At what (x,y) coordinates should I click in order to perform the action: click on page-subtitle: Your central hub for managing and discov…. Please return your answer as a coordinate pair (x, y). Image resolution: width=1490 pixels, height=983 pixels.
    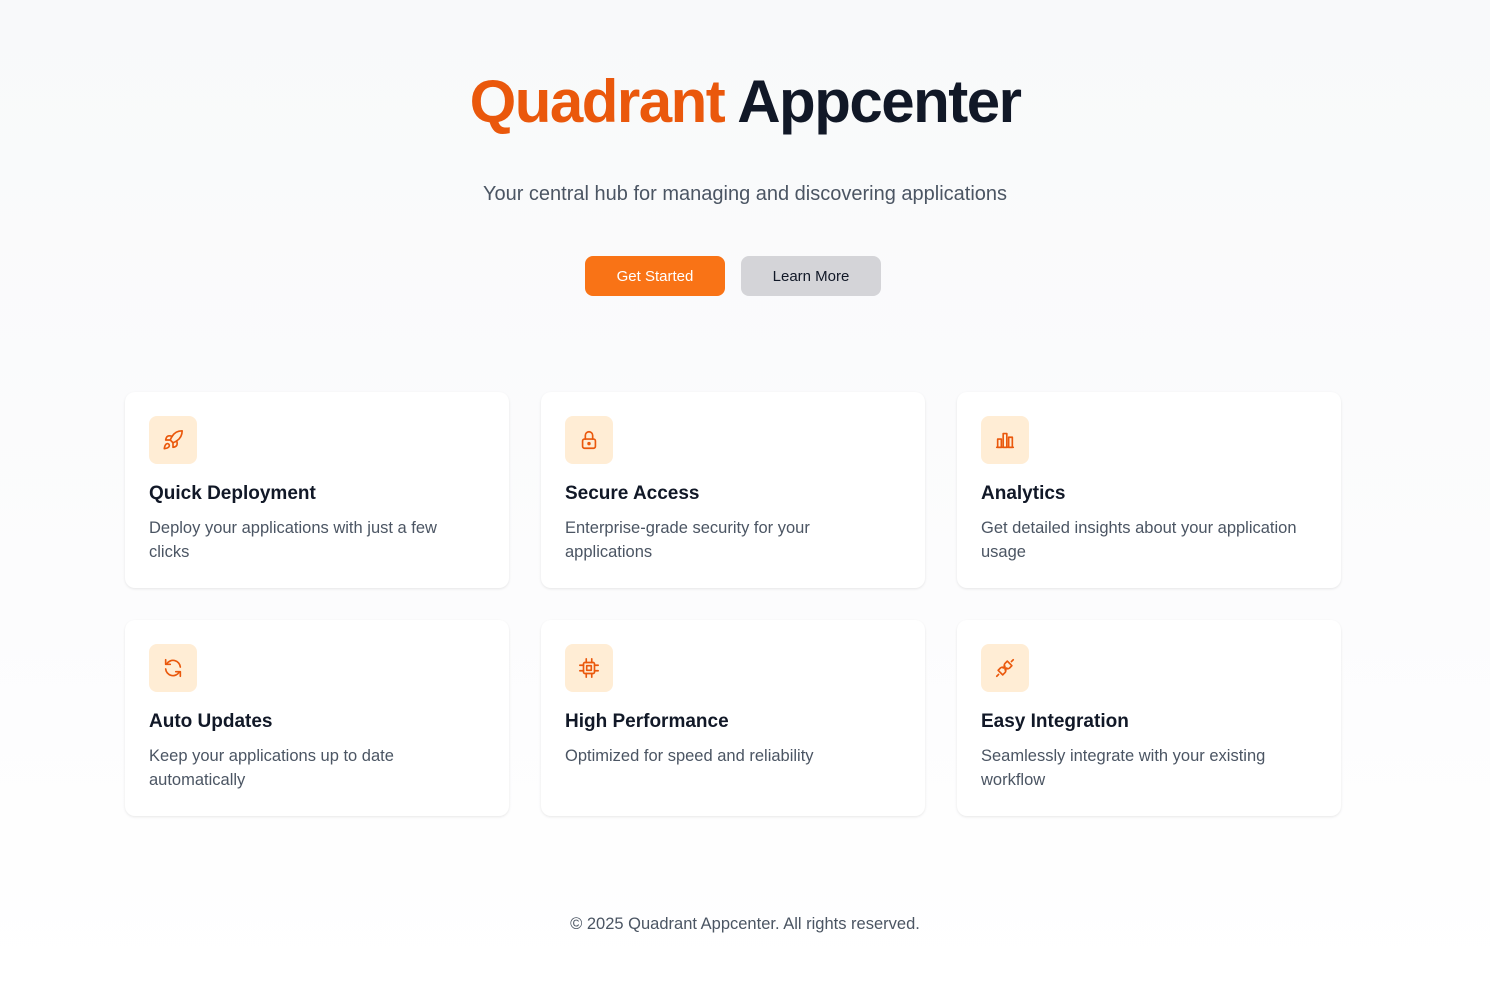
    Looking at the image, I should click on (745, 194).